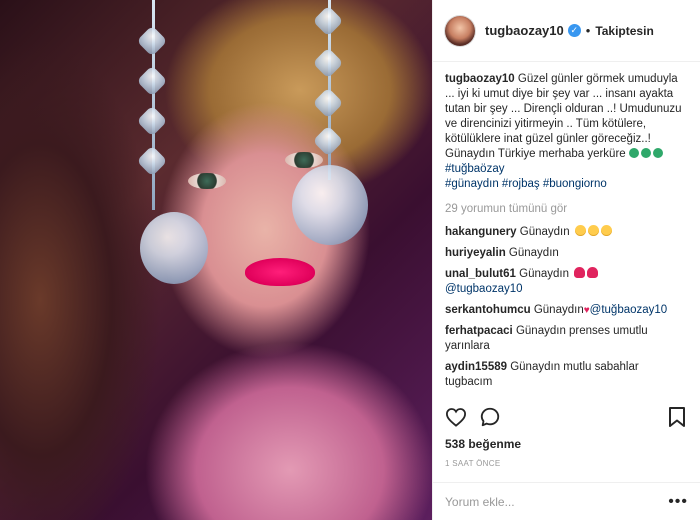  I want to click on comment: huriyeyalin Günaydın, so click(566, 253).